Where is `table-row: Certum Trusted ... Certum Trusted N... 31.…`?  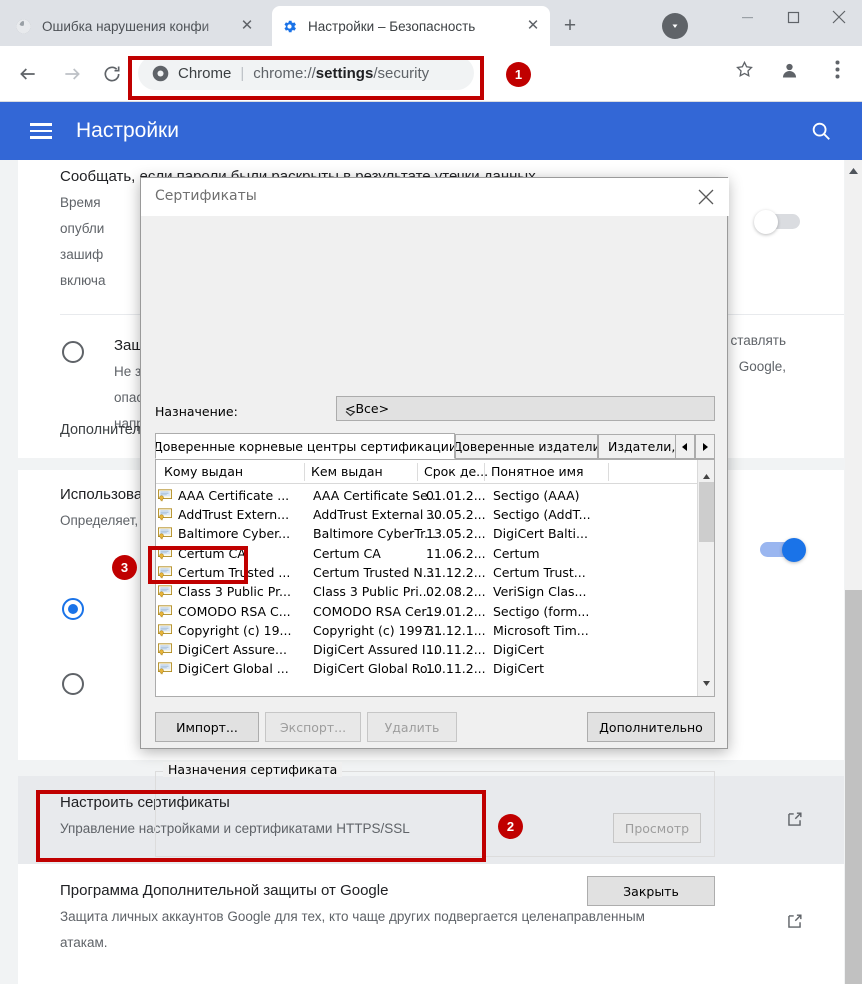
table-row: Certum Trusted ... Certum Trusted N... 31.… is located at coordinates (372, 572).